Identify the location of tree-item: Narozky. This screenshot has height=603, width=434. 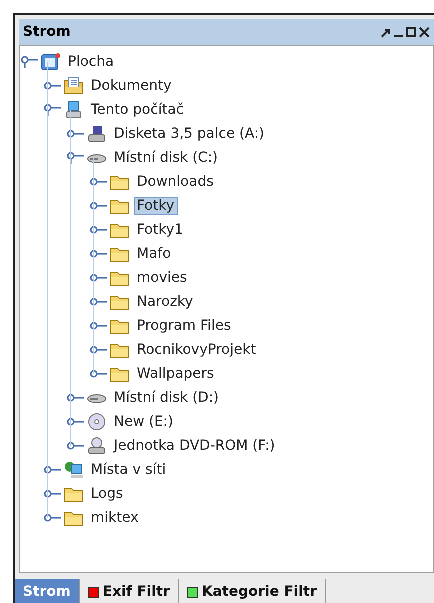
(165, 302).